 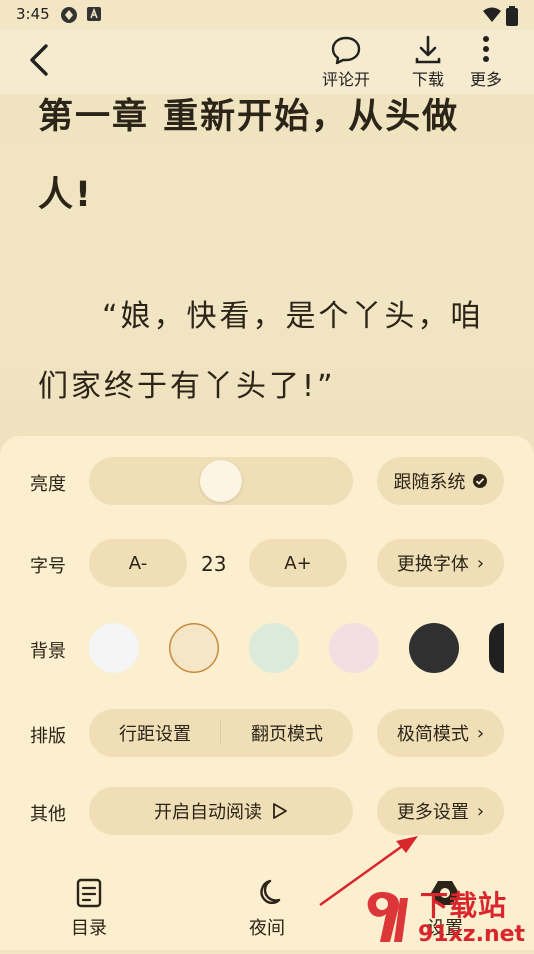 I want to click on annotation-arrow, so click(x=368, y=871).